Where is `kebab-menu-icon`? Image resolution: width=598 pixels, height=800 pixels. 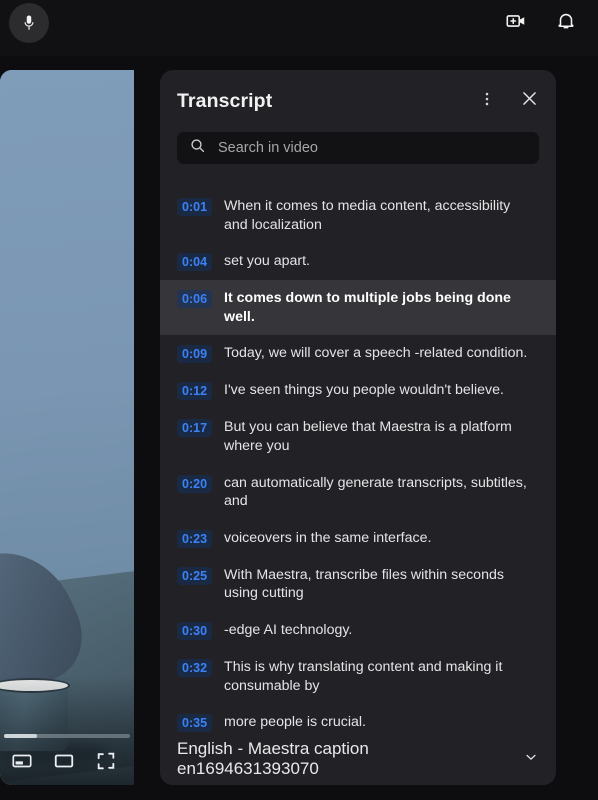 kebab-menu-icon is located at coordinates (487, 101).